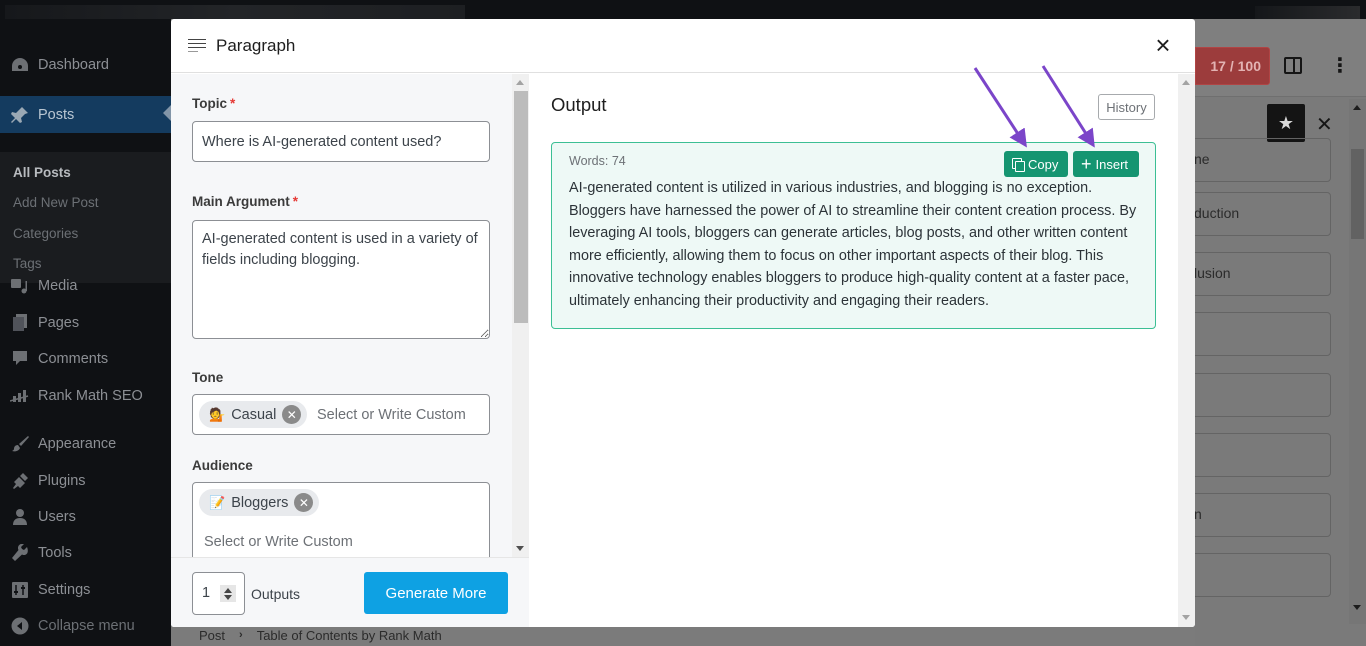 Image resolution: width=1366 pixels, height=646 pixels. What do you see at coordinates (1106, 164) in the screenshot?
I see `insert-button: + Insert` at bounding box center [1106, 164].